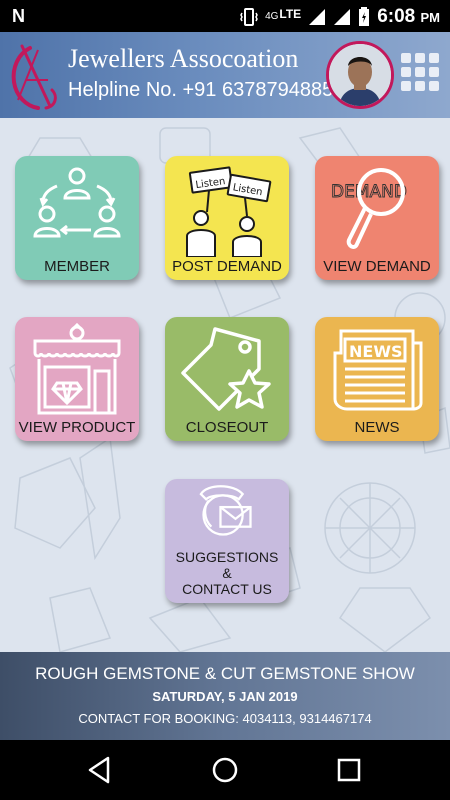  I want to click on member-group-icon, so click(77, 202).